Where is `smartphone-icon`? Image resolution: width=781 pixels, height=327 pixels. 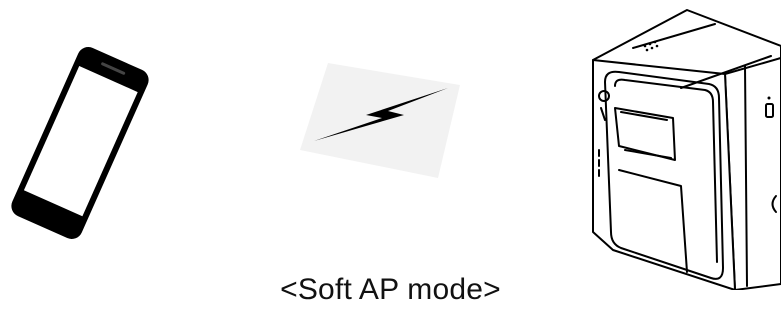 smartphone-icon is located at coordinates (80, 142).